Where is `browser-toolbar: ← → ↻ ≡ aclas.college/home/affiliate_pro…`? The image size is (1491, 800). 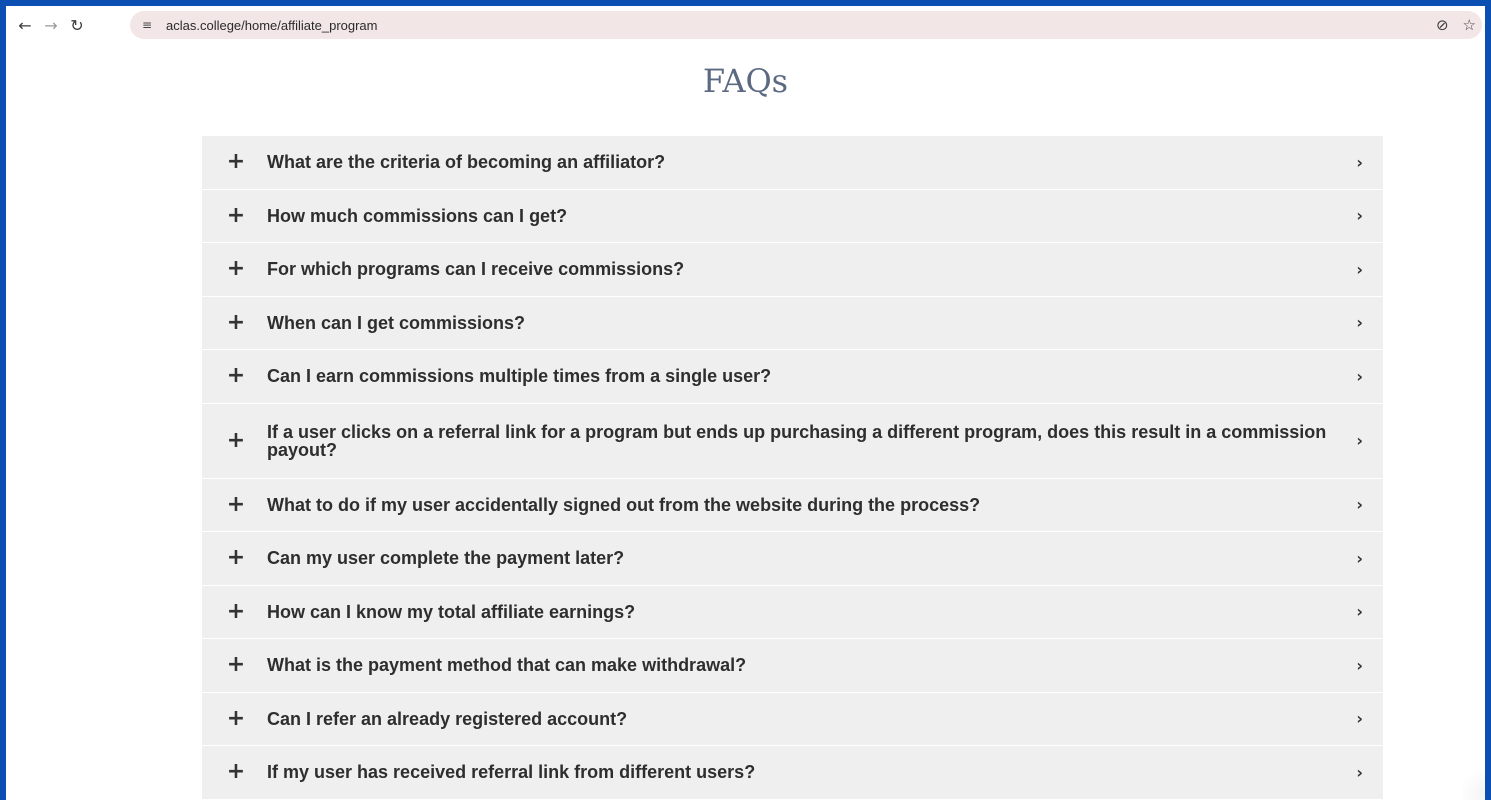 browser-toolbar: ← → ↻ ≡ aclas.college/home/affiliate_pro… is located at coordinates (745, 25).